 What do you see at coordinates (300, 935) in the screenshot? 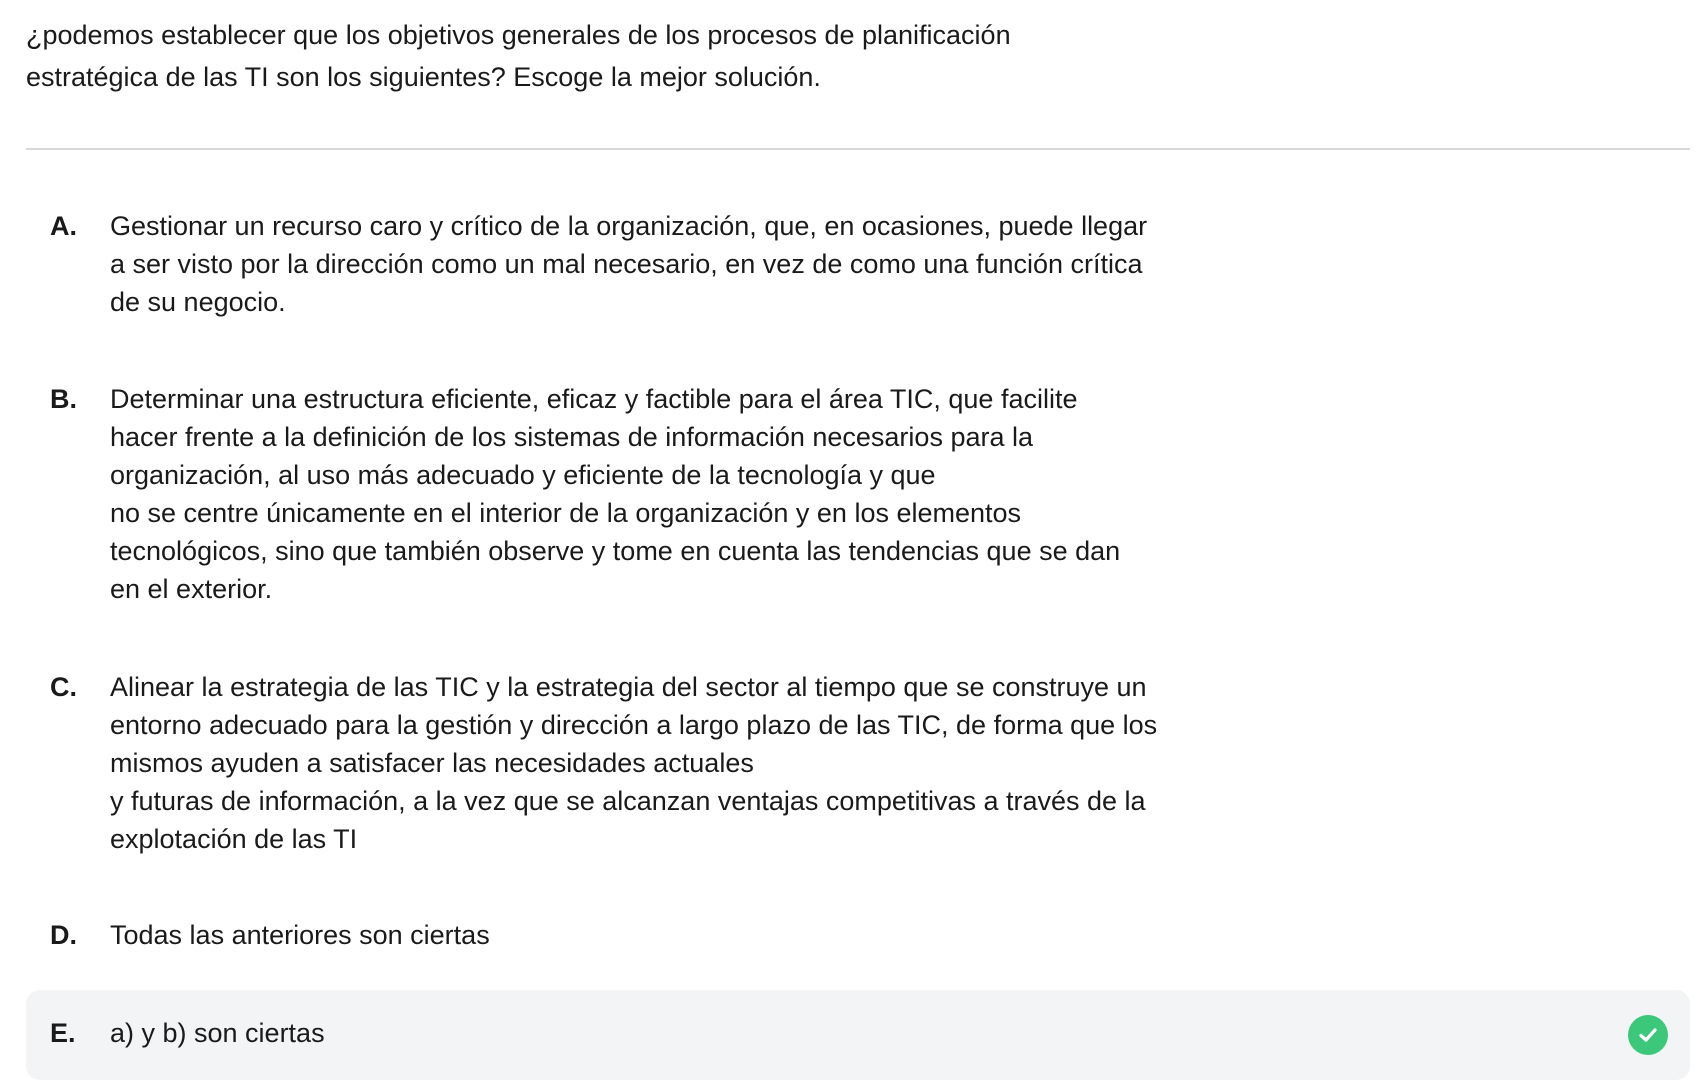
I see `option-text: Todas las anteriores son ciertas` at bounding box center [300, 935].